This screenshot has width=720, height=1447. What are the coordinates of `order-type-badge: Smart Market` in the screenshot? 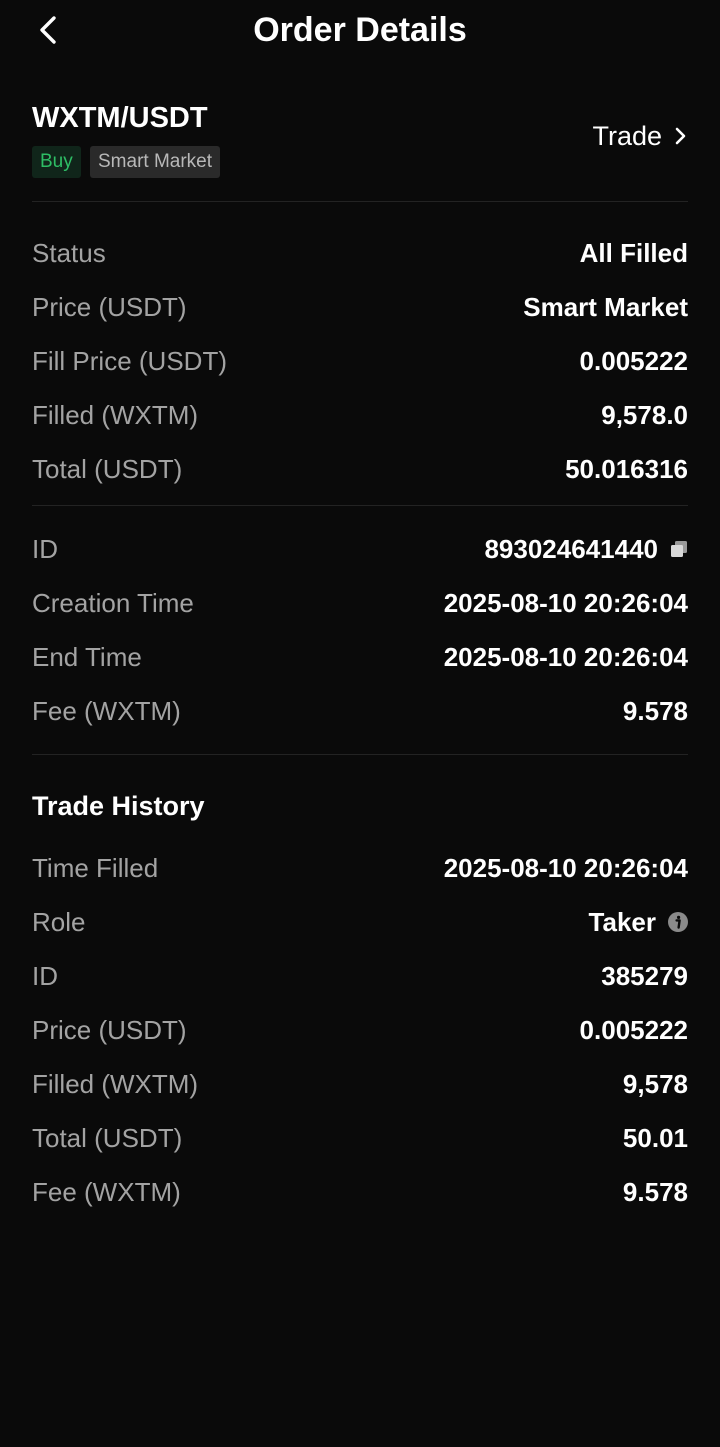 It's located at (155, 162).